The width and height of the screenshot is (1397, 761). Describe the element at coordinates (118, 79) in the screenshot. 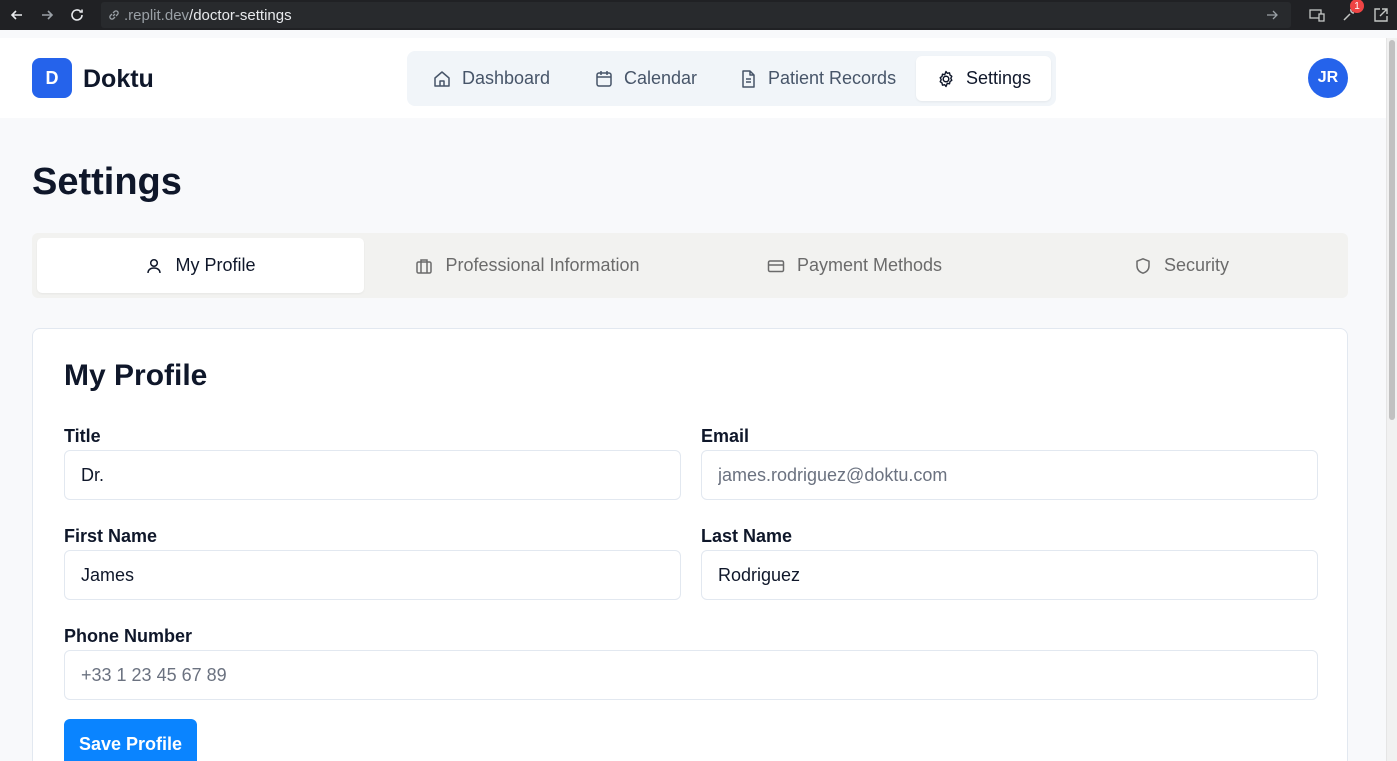

I see `brand-name: Doktu` at that location.